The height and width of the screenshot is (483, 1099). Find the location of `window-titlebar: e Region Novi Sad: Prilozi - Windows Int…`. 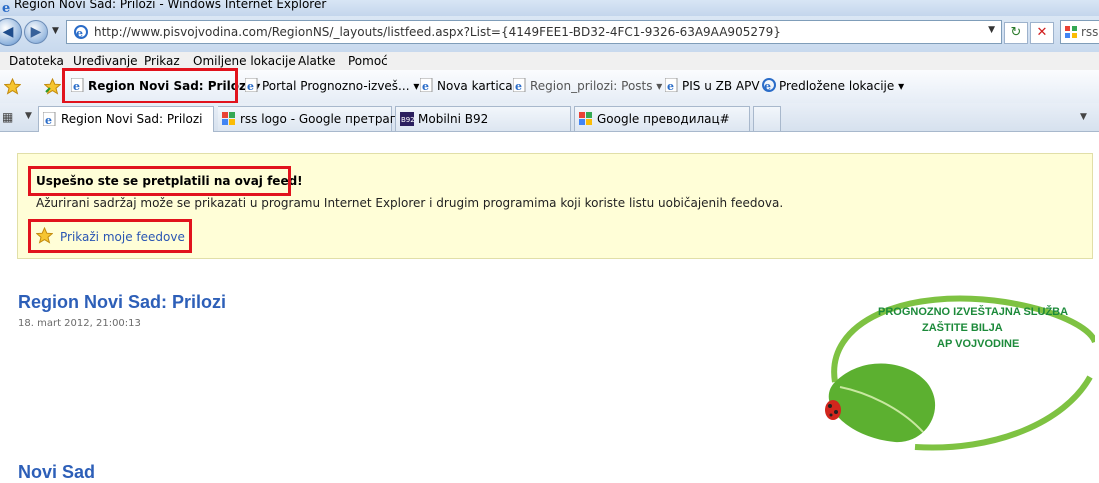

window-titlebar: e Region Novi Sad: Prilozi - Windows Int… is located at coordinates (549, 8).